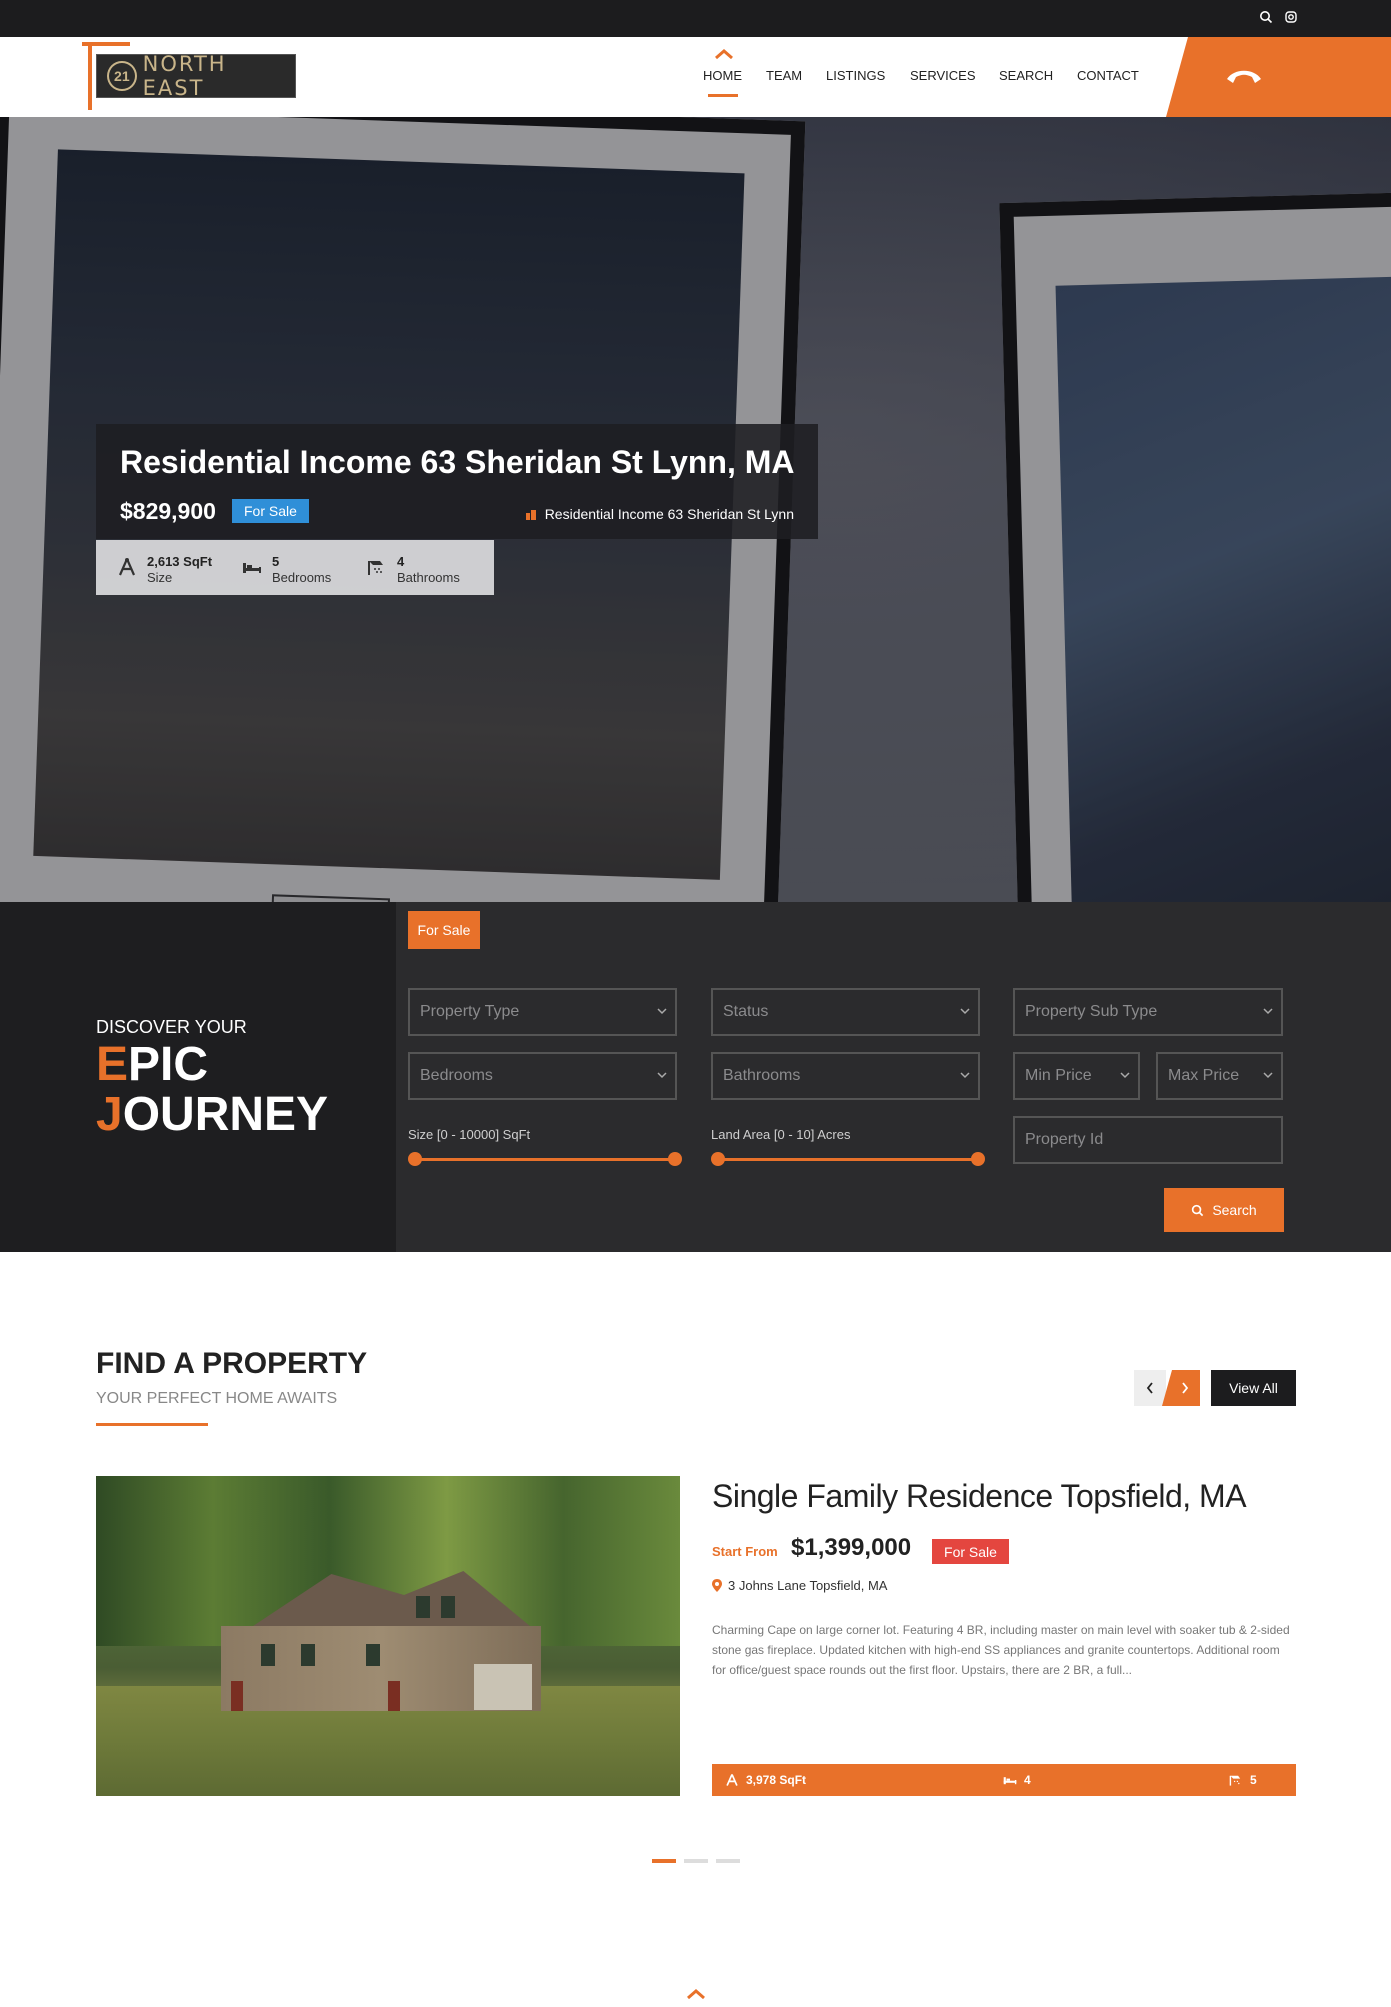 The image size is (1391, 2007). What do you see at coordinates (1292, 18) in the screenshot?
I see `instagram-icon` at bounding box center [1292, 18].